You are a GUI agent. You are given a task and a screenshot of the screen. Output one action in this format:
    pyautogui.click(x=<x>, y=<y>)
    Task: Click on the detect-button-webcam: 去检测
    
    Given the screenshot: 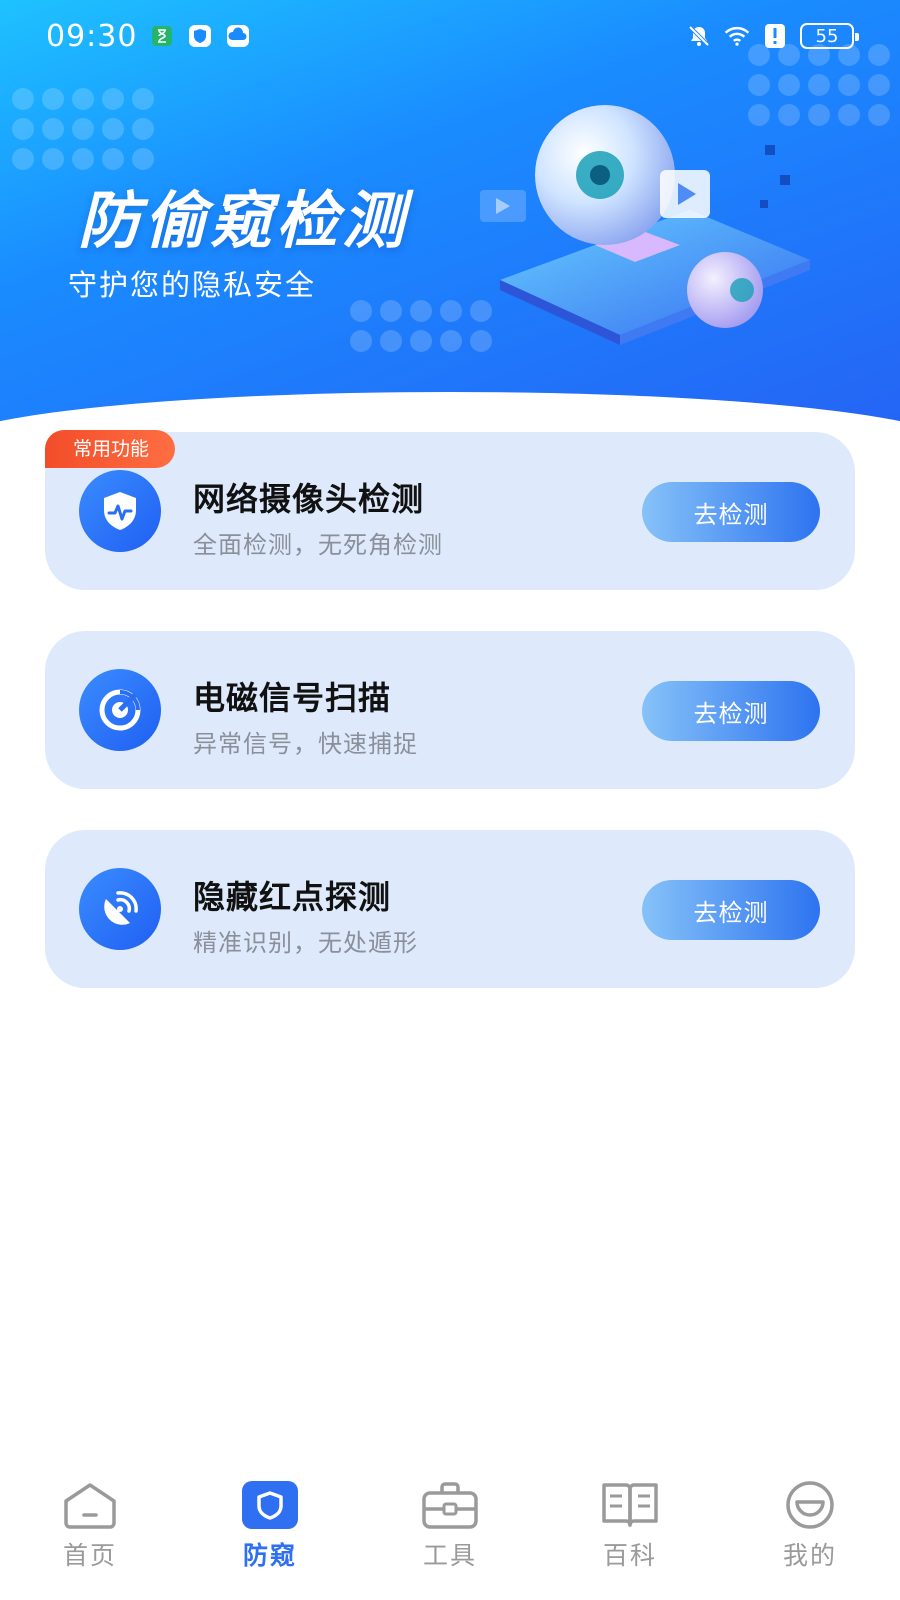 What is the action you would take?
    pyautogui.click(x=731, y=512)
    